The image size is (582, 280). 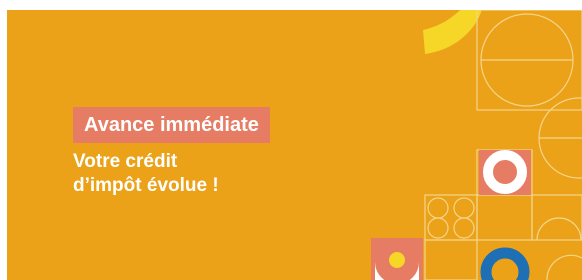 What do you see at coordinates (397, 260) in the screenshot?
I see `yellow-dot-shape` at bounding box center [397, 260].